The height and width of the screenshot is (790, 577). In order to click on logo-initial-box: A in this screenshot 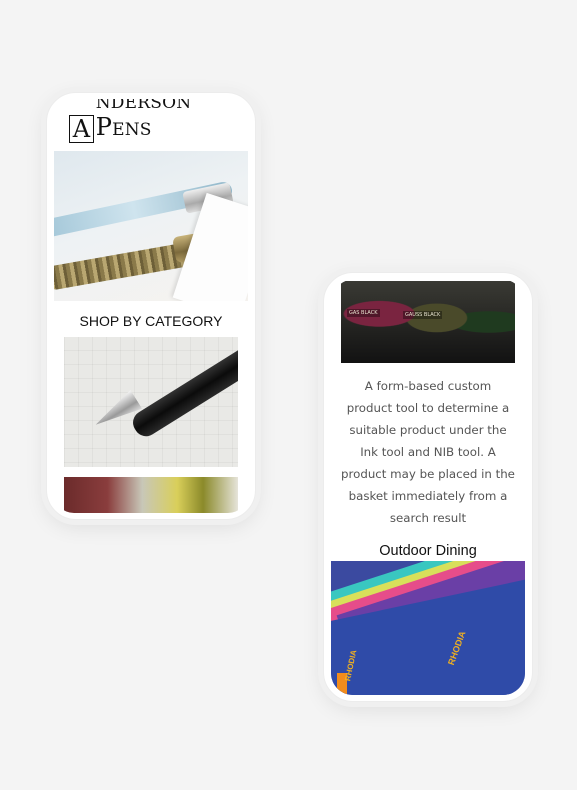, I will do `click(81, 129)`.